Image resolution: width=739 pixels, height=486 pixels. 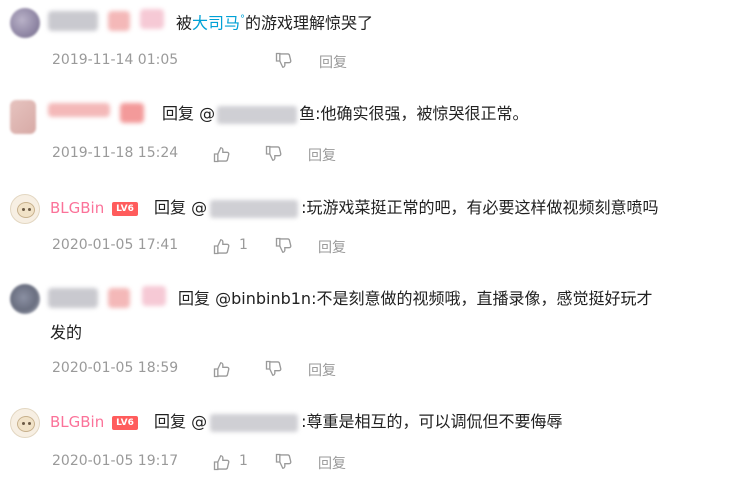 I want to click on comment-meta: 2020-01-05 18:59 回复, so click(x=352, y=370).